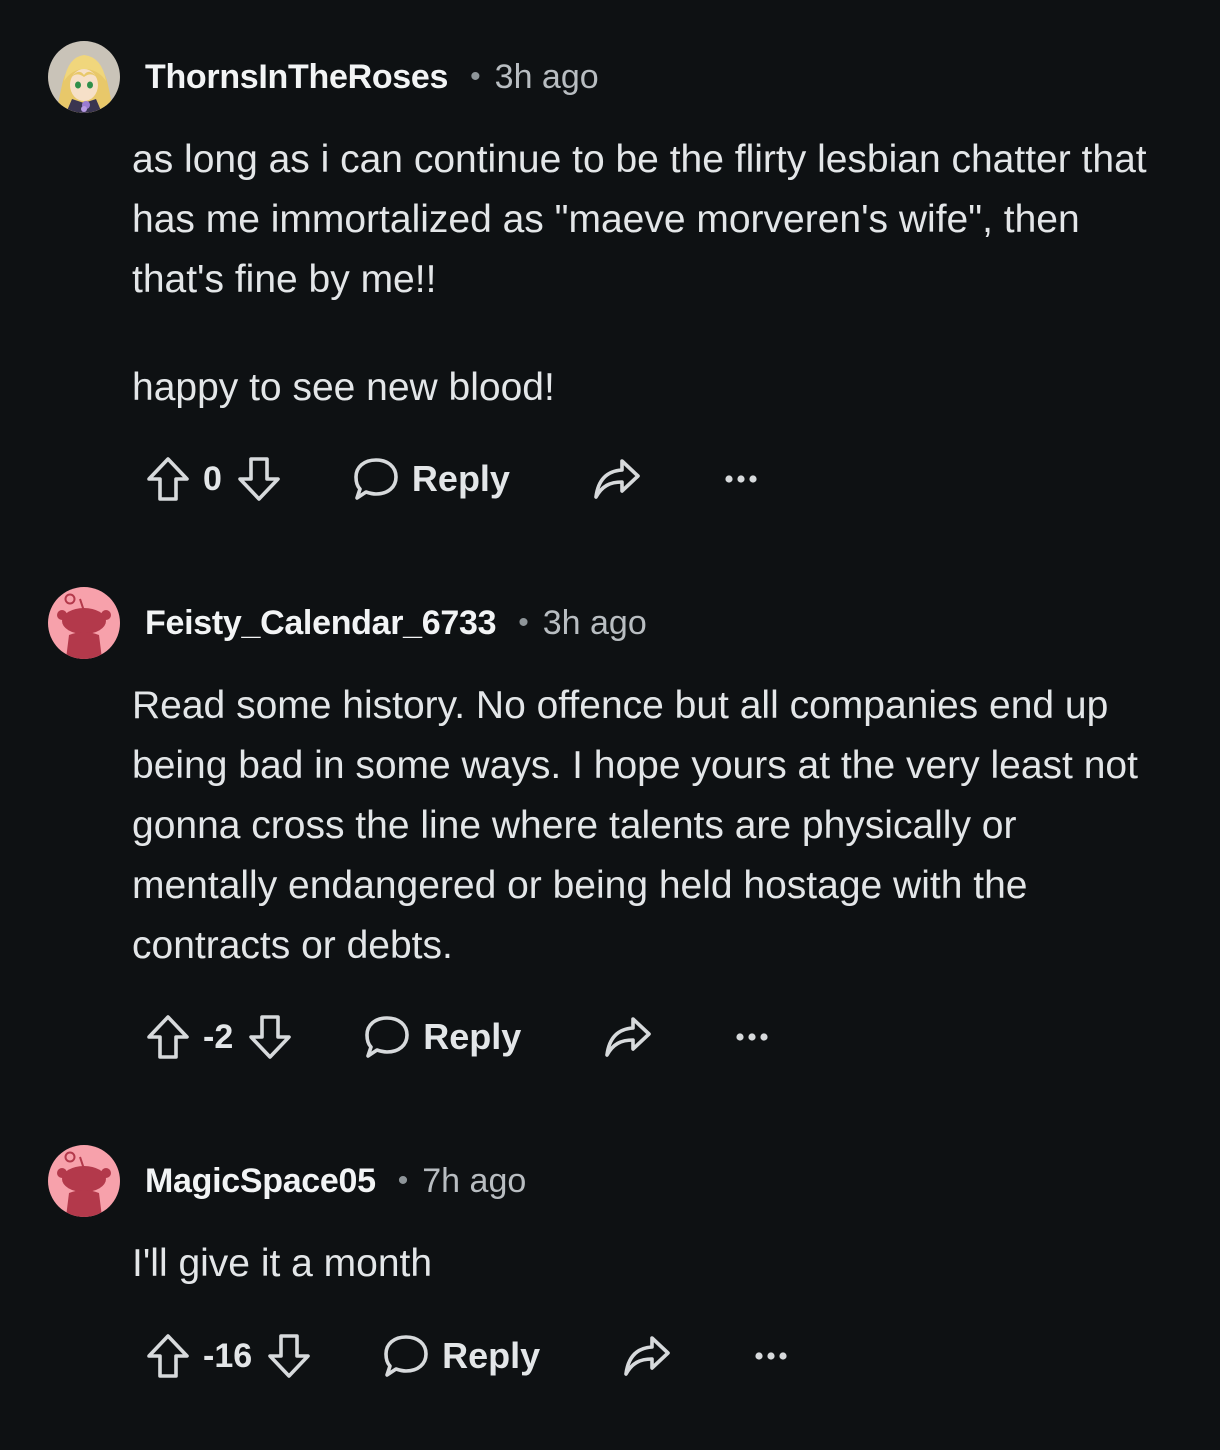 This screenshot has width=1220, height=1450. What do you see at coordinates (652, 1264) in the screenshot?
I see `comment-body: I'll give it a month` at bounding box center [652, 1264].